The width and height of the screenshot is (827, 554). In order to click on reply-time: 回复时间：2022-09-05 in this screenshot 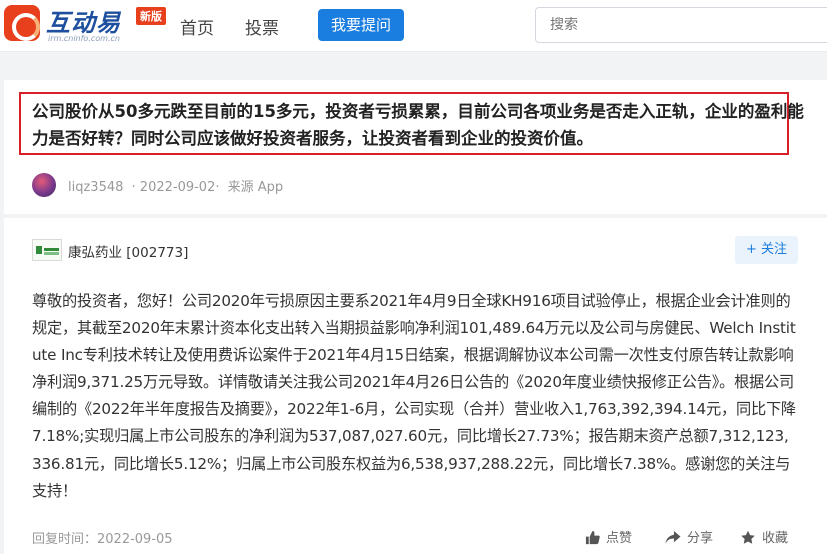, I will do `click(102, 539)`.